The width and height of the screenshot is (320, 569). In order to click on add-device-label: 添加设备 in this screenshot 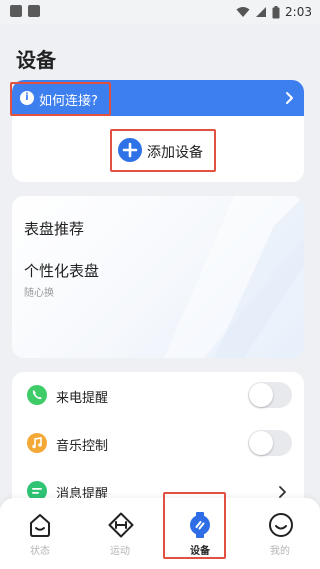, I will do `click(175, 152)`.